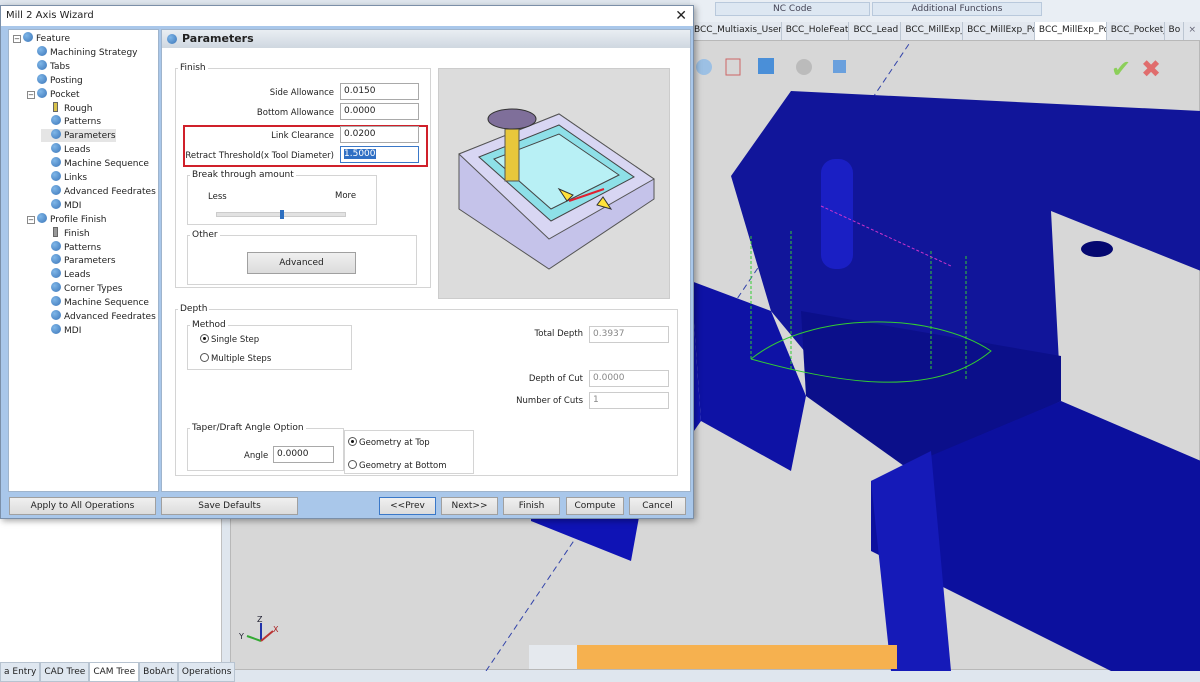 This screenshot has height=682, width=1200. Describe the element at coordinates (209, 325) in the screenshot. I see `method-legend: Method` at that location.